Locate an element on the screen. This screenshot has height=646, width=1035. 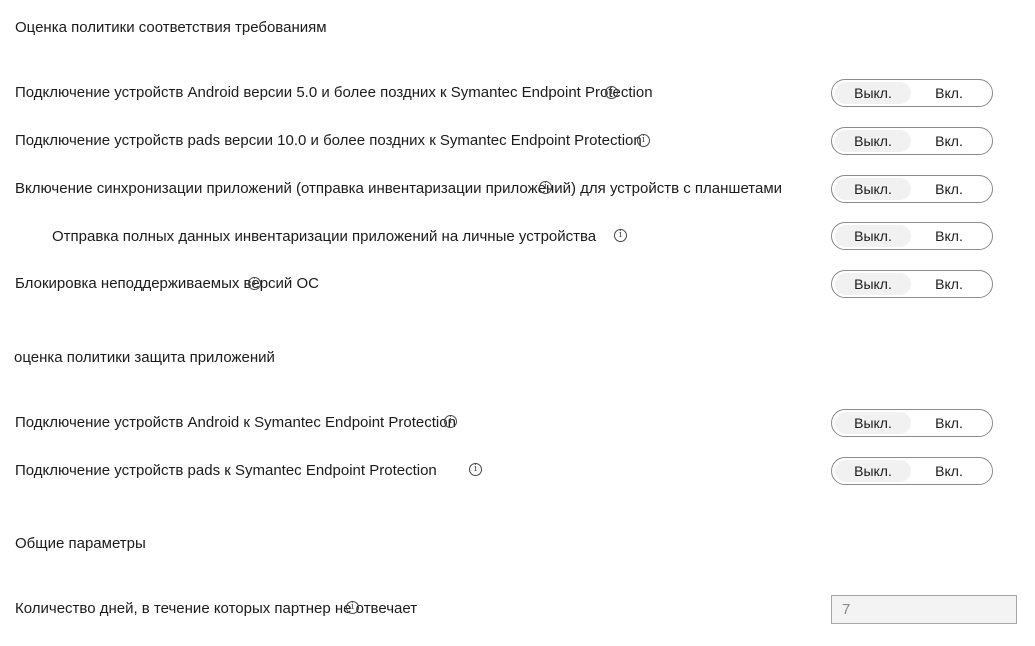
android-app-protection-toggle: Выкл. Вкл. is located at coordinates (912, 423).